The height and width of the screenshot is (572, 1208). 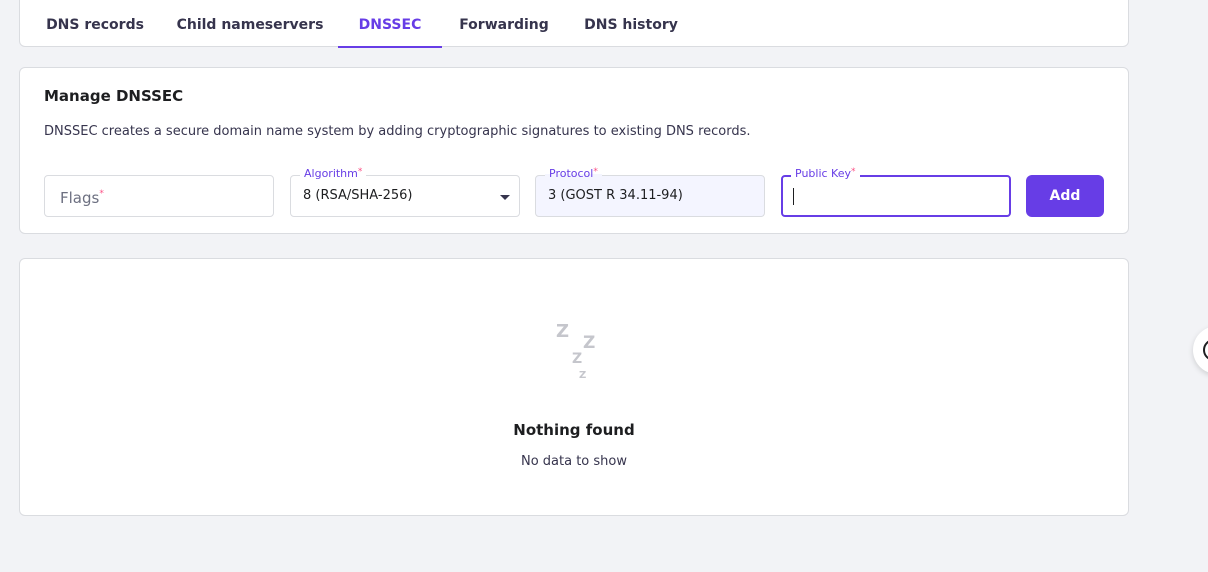 I want to click on tab-dns-history: DNS history, so click(x=631, y=24).